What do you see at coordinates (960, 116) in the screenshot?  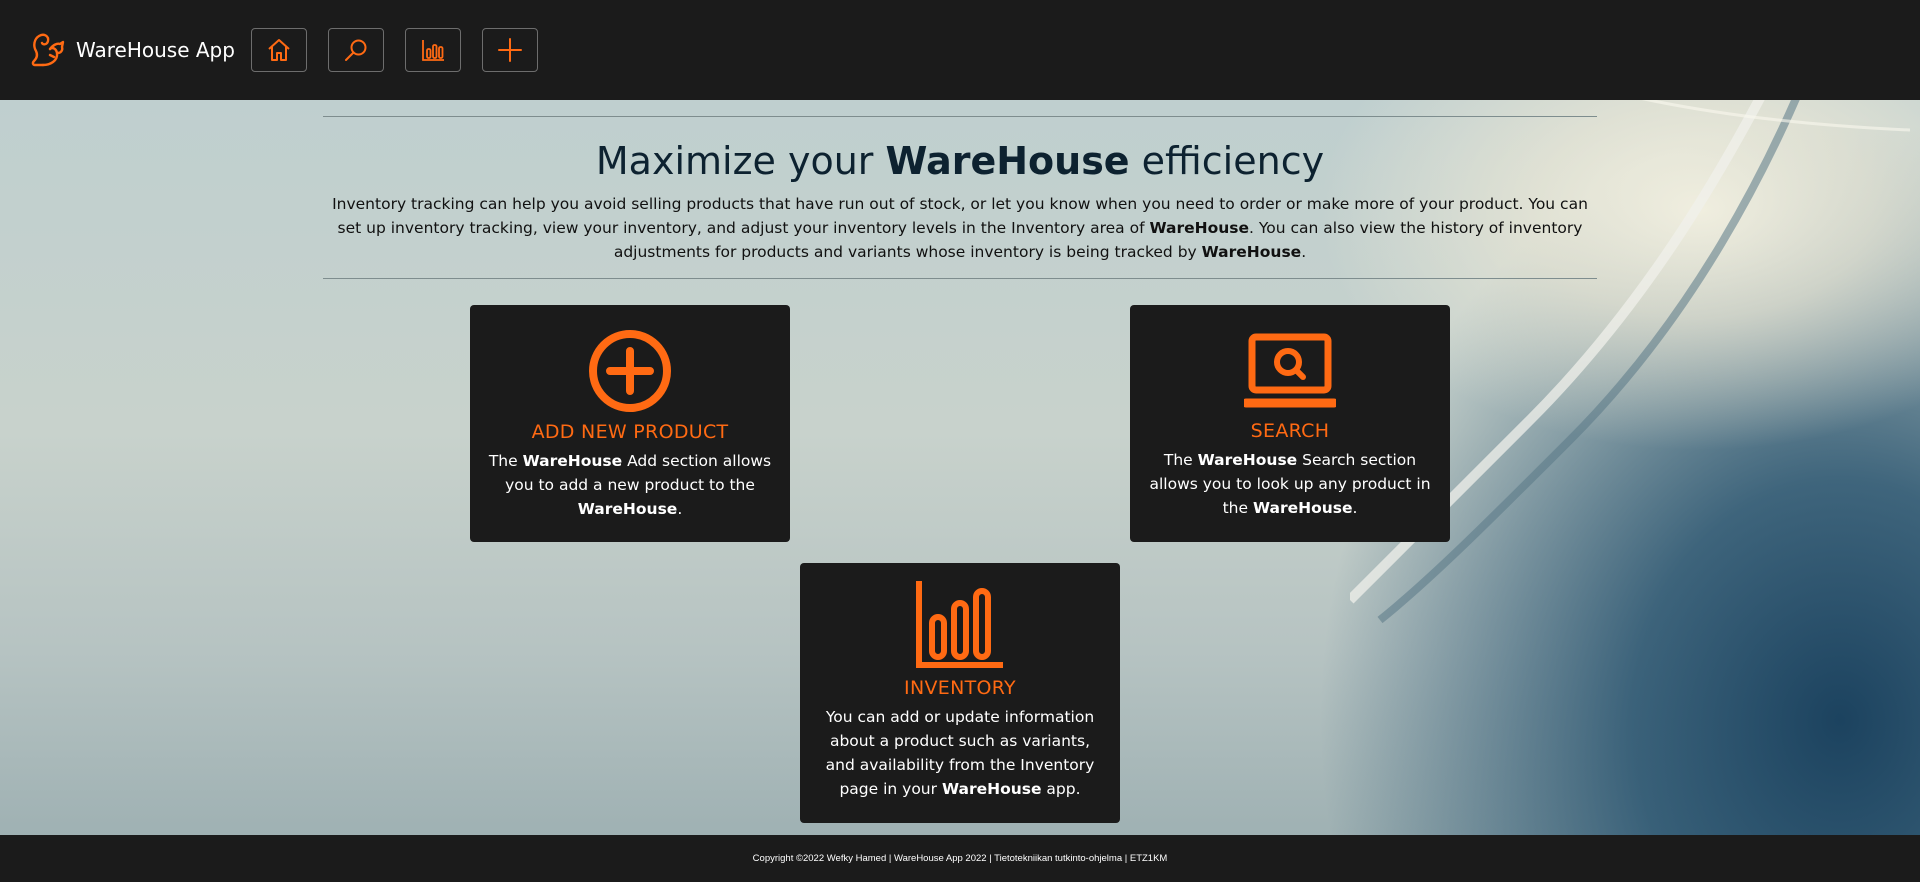 I see `divider-top` at bounding box center [960, 116].